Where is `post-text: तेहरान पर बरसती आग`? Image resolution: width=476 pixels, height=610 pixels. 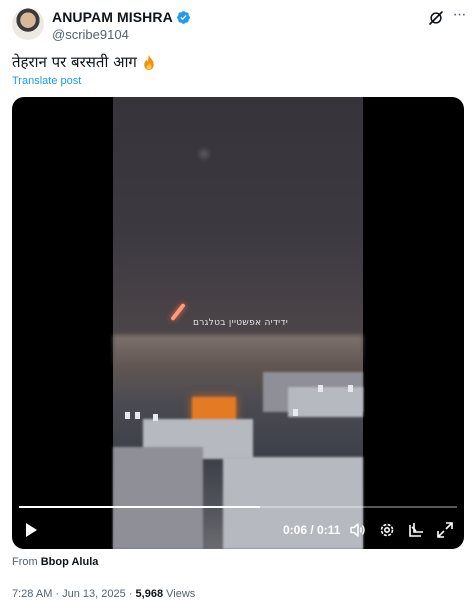 post-text: तेहरान पर बरसती आग is located at coordinates (84, 62).